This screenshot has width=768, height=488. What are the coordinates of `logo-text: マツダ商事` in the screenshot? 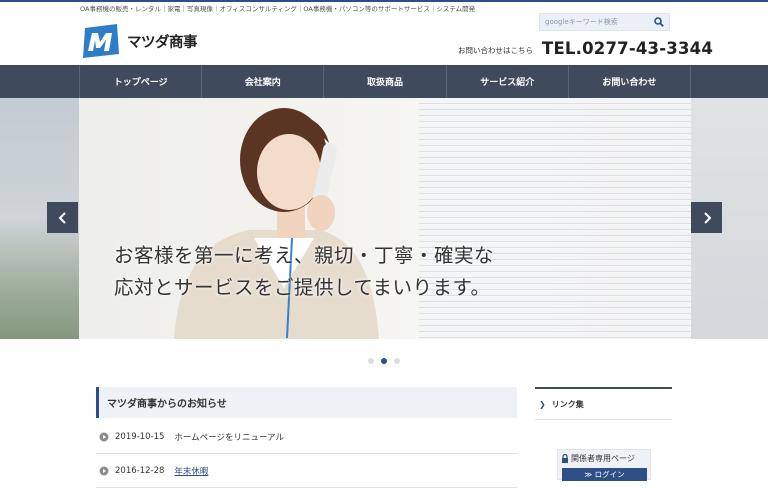 It's located at (162, 42).